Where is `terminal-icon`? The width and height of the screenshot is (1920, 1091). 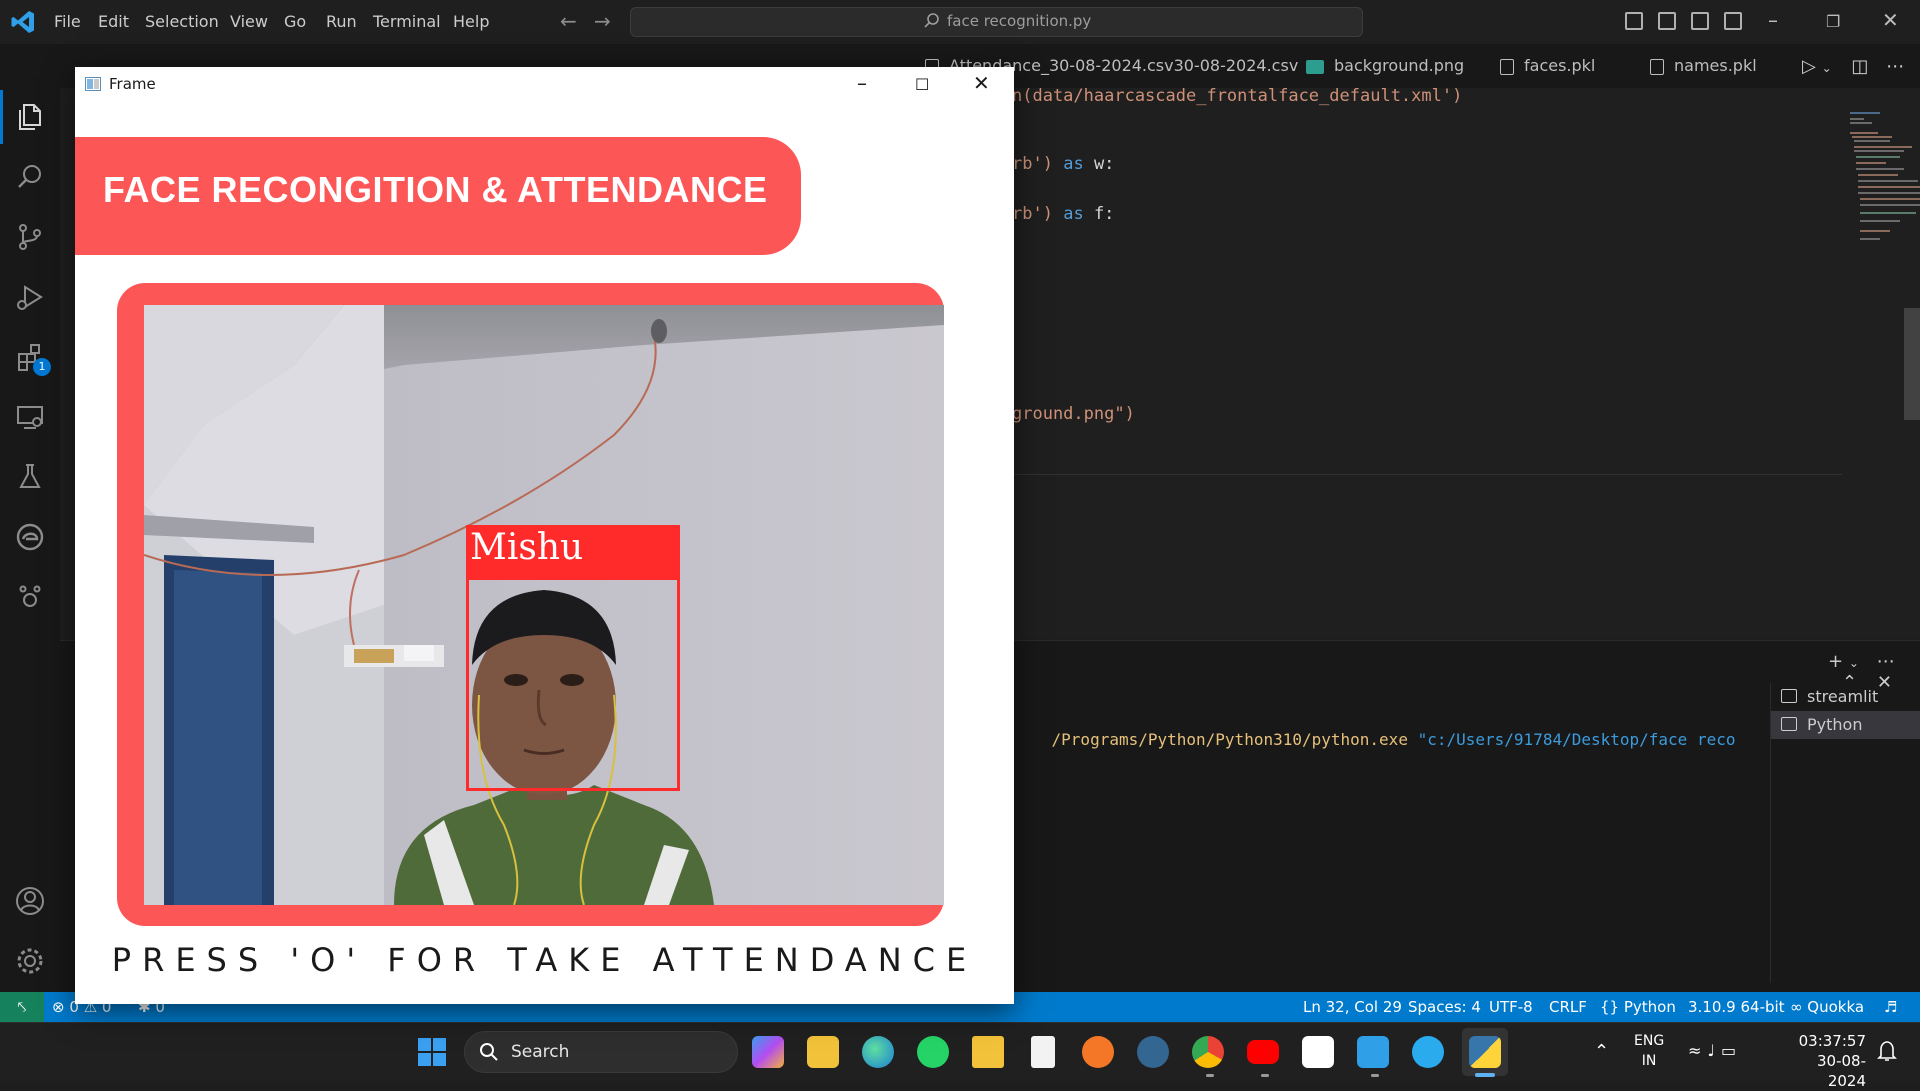
terminal-icon is located at coordinates (1789, 724).